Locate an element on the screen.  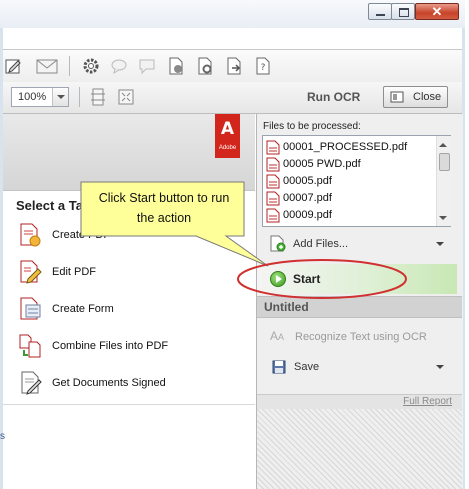
window-close-button: ✕ is located at coordinates (437, 11).